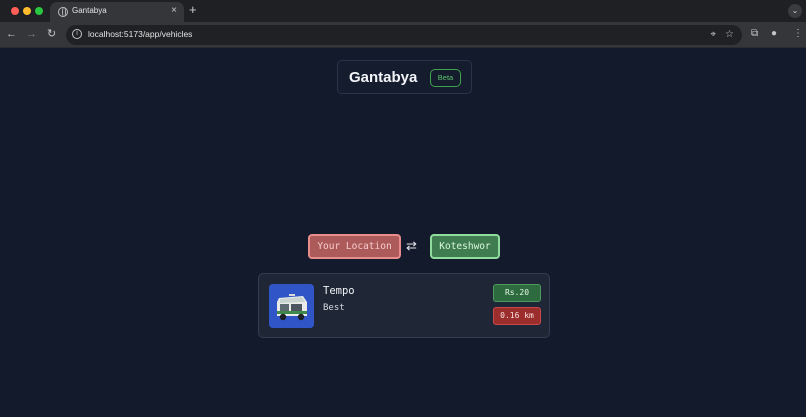  I want to click on new-tab-button: +, so click(193, 10).